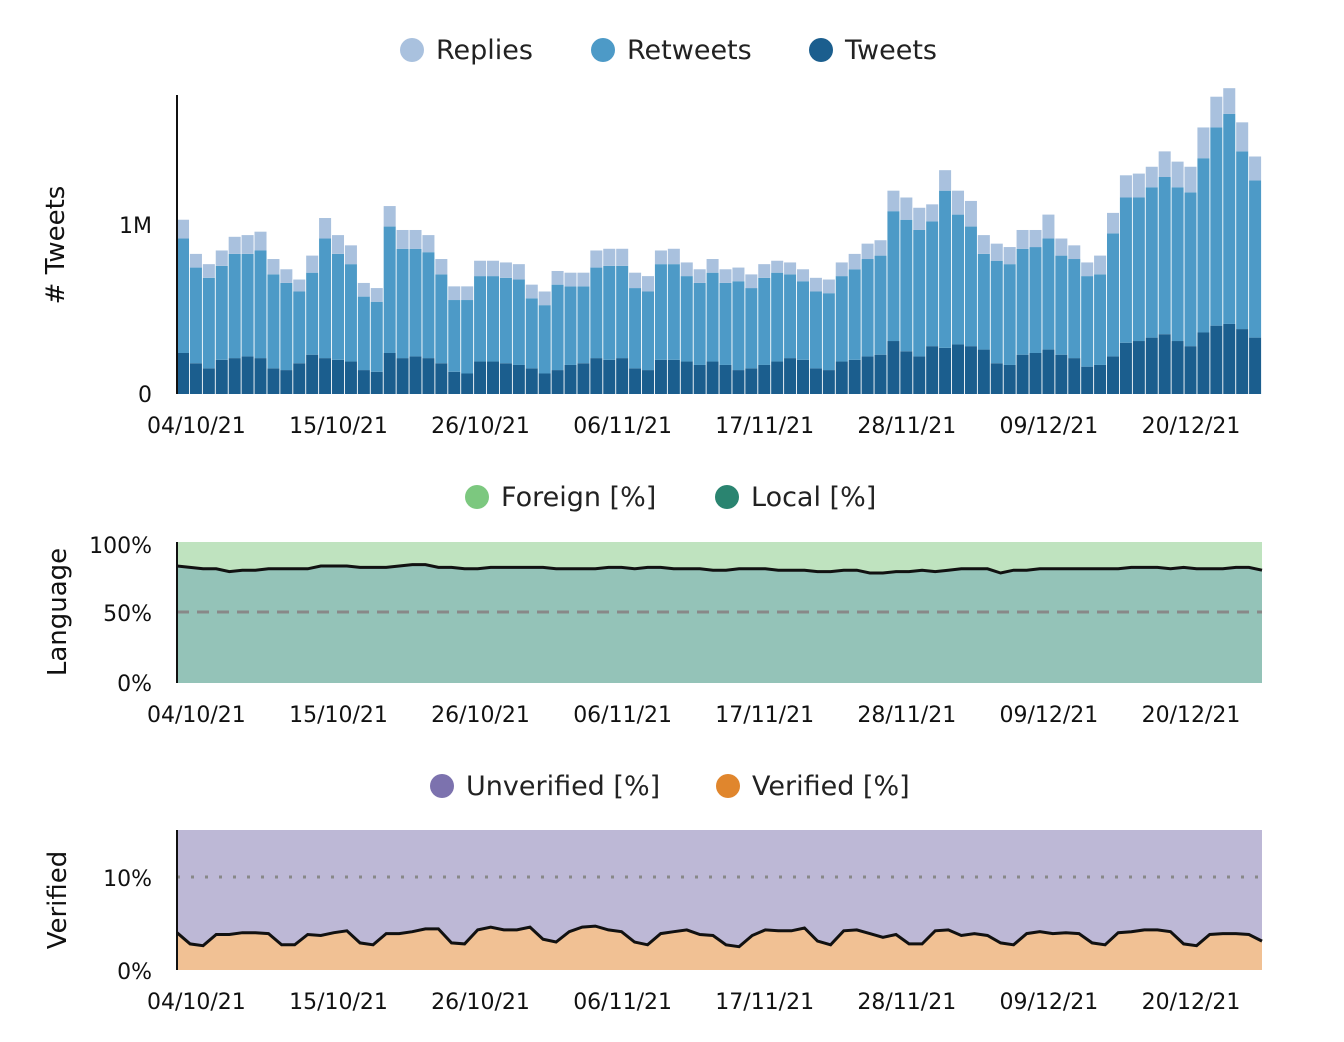 This screenshot has height=1042, width=1344. Describe the element at coordinates (145, 395) in the screenshot. I see `y-tick-label: 0` at that location.